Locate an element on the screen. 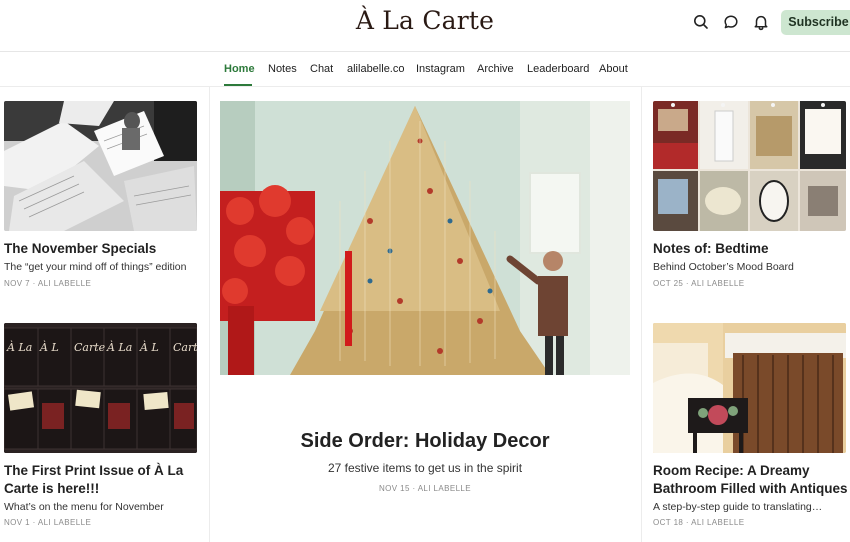 This screenshot has width=850, height=542. post-subtitle: Behind October’s Mood Board is located at coordinates (723, 267).